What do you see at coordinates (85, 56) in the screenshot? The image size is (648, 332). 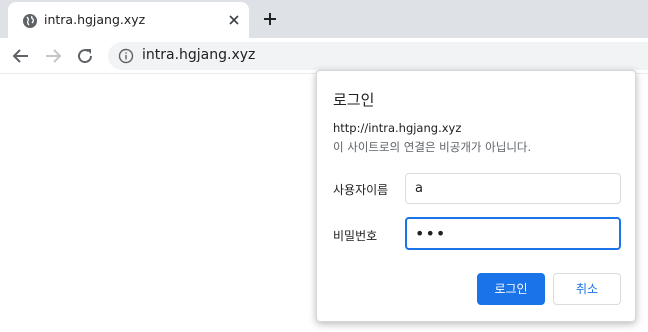 I see `reload-icon` at bounding box center [85, 56].